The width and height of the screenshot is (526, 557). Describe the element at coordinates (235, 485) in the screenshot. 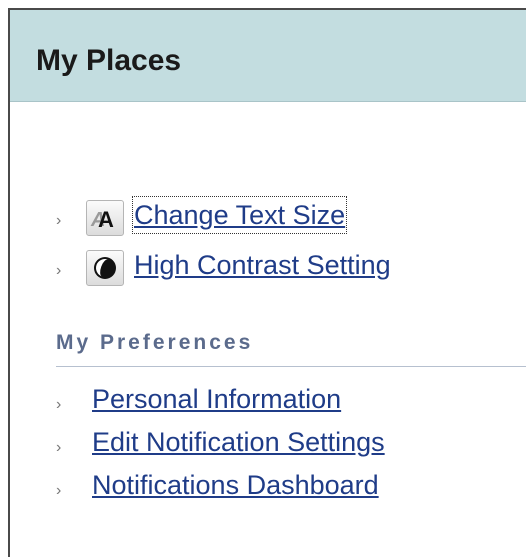

I see `notifications-dashboard-link: Notifications Dashboard` at that location.